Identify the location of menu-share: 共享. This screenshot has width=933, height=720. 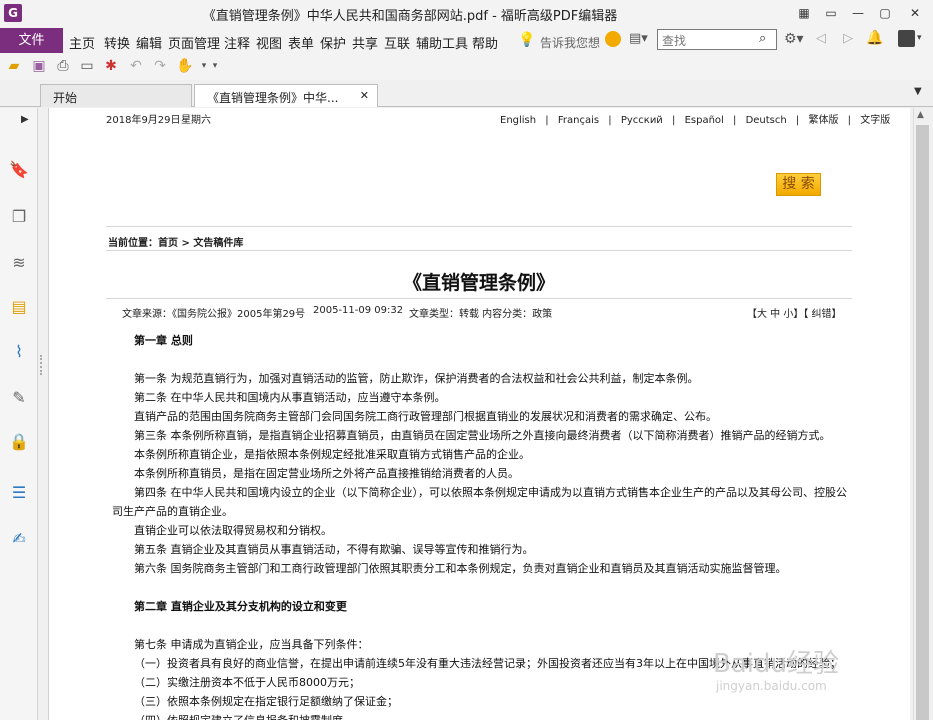
(365, 42).